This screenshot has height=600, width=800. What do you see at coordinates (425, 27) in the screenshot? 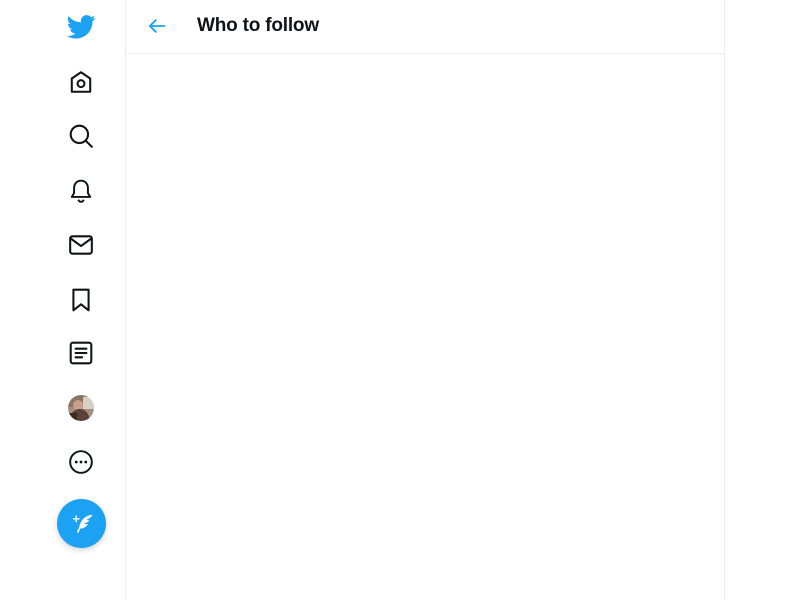
I see `page-header: Who to follow` at bounding box center [425, 27].